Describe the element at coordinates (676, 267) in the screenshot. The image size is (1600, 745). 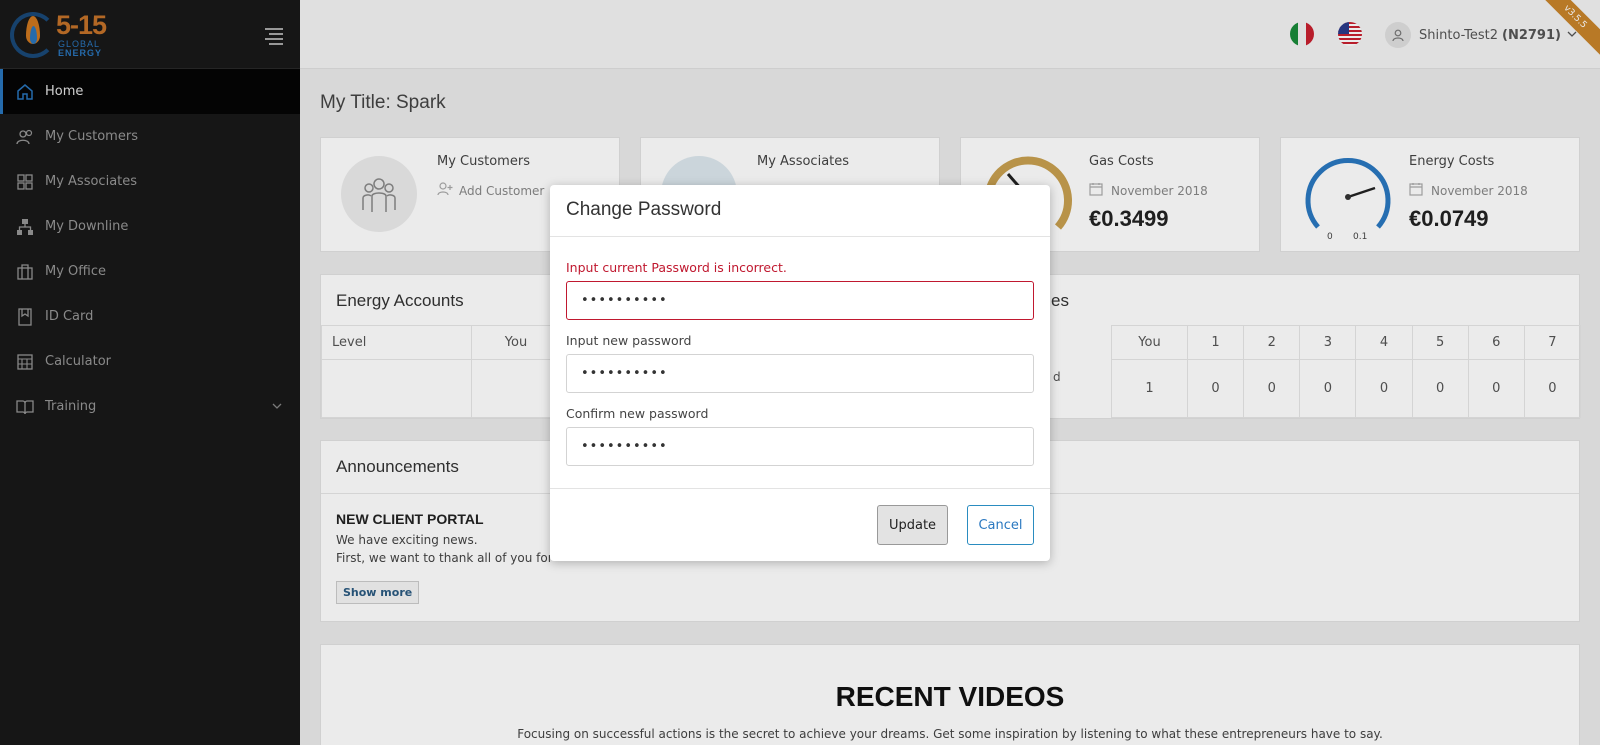
I see `current-password-error-label: Input current Password is incorrect.` at that location.